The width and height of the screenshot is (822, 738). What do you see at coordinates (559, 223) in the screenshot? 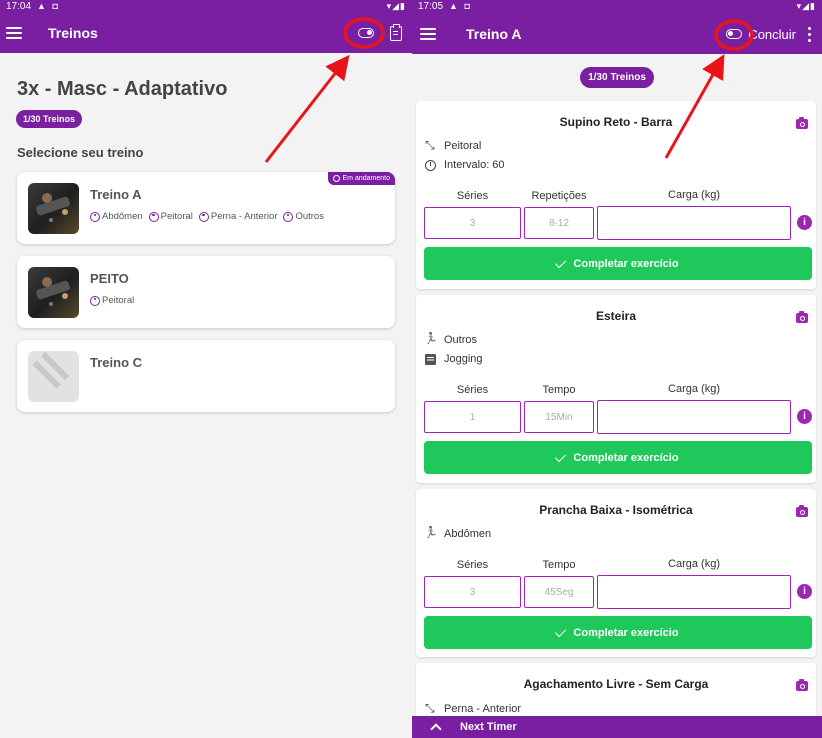
I see `reps-field: 8-12` at bounding box center [559, 223].